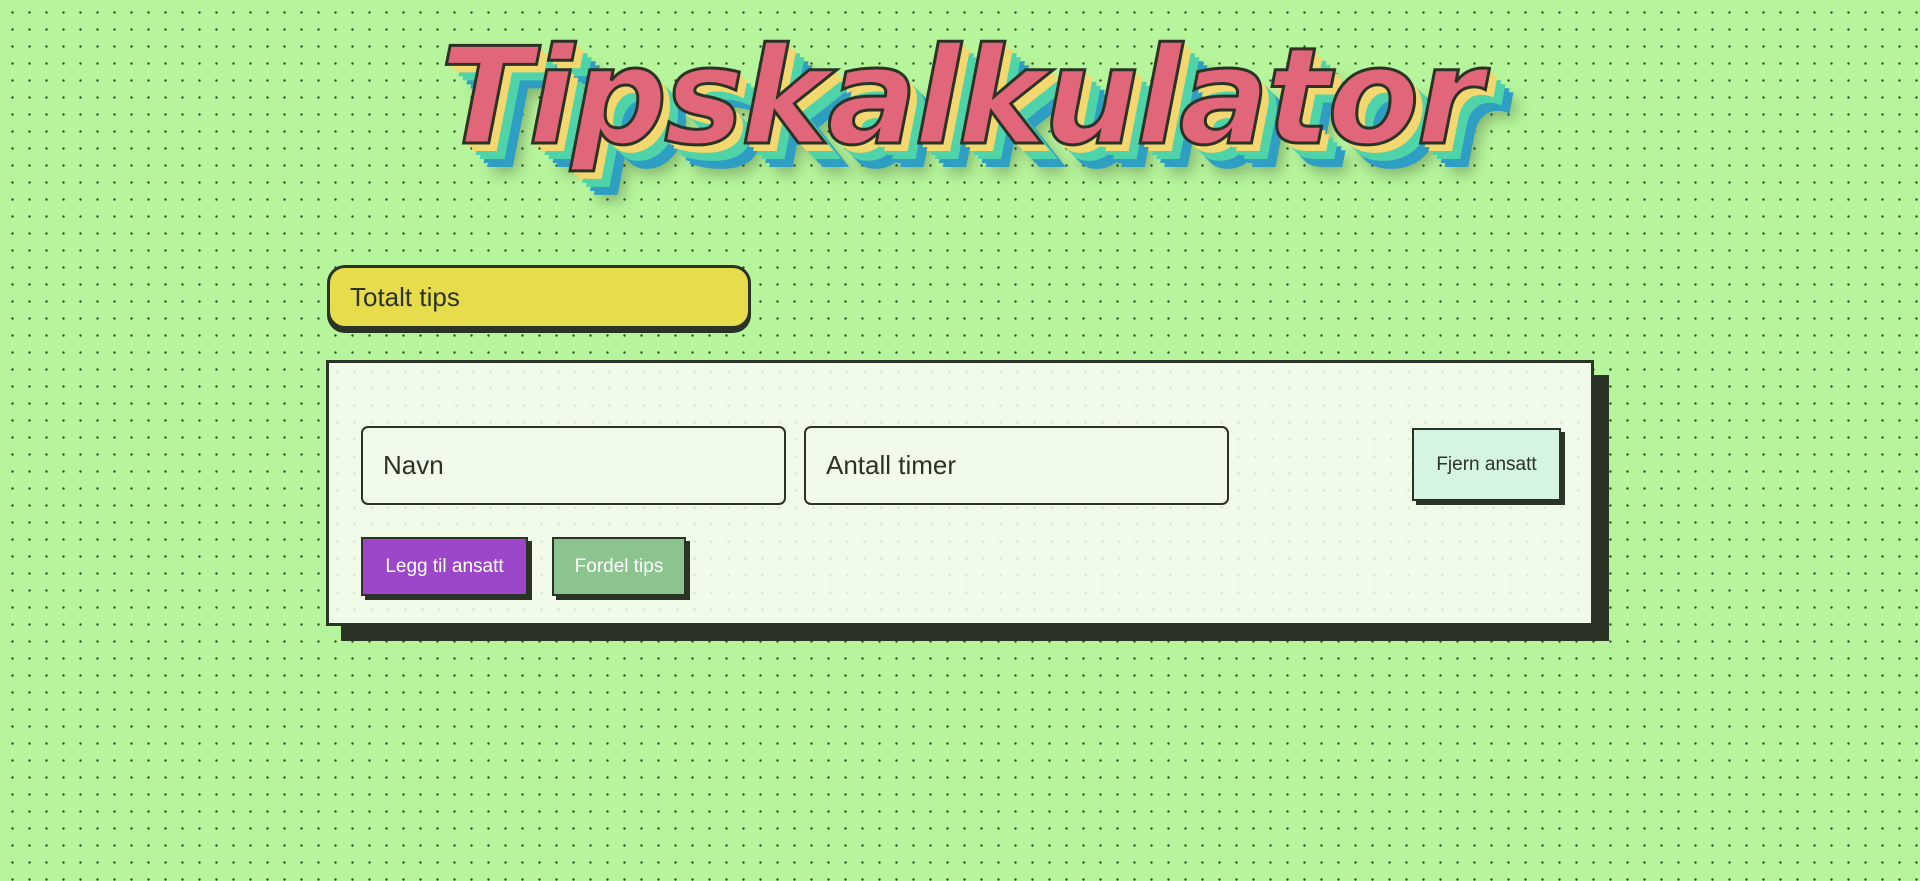 The height and width of the screenshot is (881, 1920). What do you see at coordinates (962, 97) in the screenshot?
I see `page-title: Tipskalkulator` at bounding box center [962, 97].